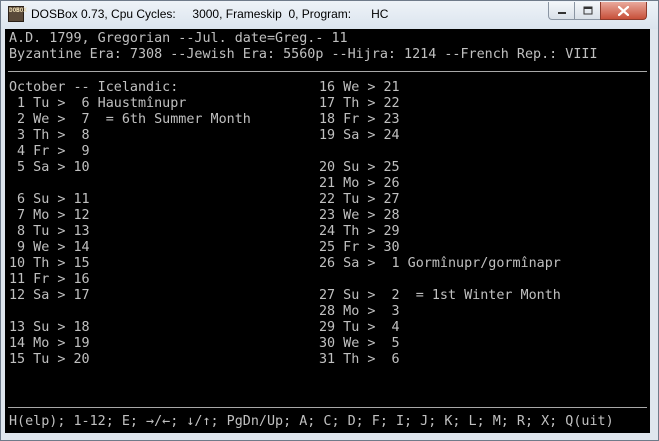 The height and width of the screenshot is (441, 659). What do you see at coordinates (359, 183) in the screenshot?
I see `calendar-row: 21 Mo > 26` at bounding box center [359, 183].